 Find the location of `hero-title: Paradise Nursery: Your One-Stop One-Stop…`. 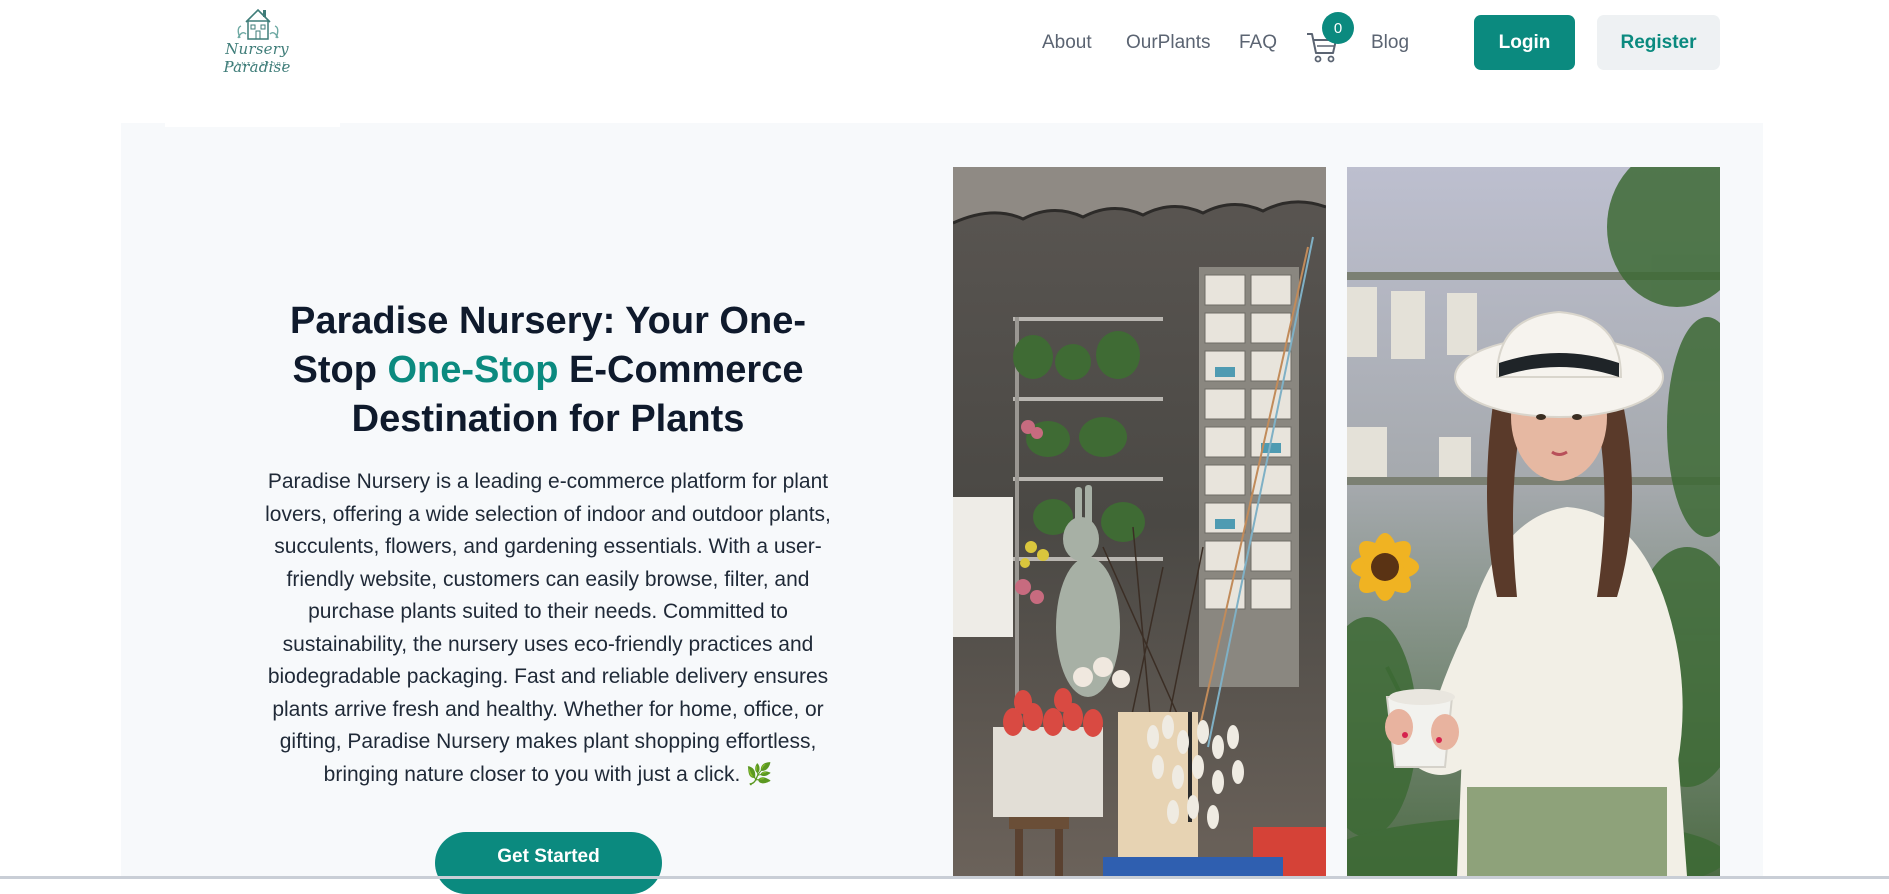

hero-title: Paradise Nursery: Your One-Stop One-Stop… is located at coordinates (548, 370).